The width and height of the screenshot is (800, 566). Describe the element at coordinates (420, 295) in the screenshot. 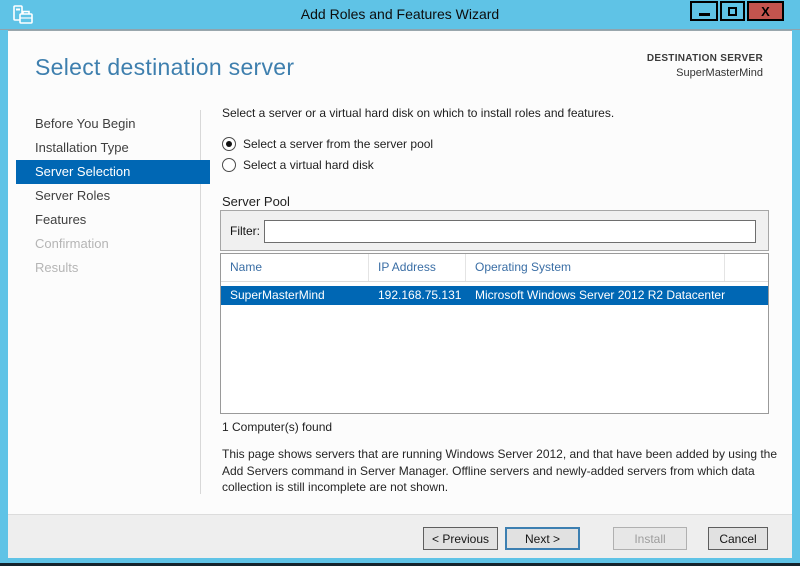

I see `cell-ip-address: 192.168.75.131` at that location.